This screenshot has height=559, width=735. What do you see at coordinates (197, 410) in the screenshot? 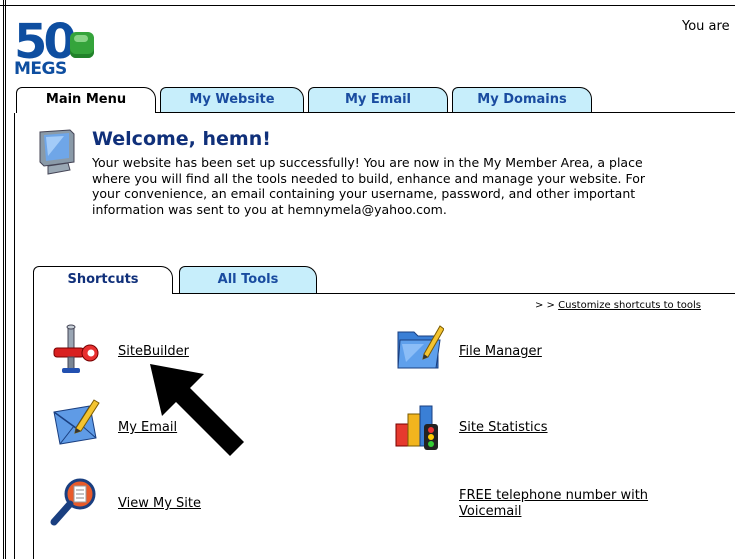
I see `pointer-arrow-icon` at bounding box center [197, 410].